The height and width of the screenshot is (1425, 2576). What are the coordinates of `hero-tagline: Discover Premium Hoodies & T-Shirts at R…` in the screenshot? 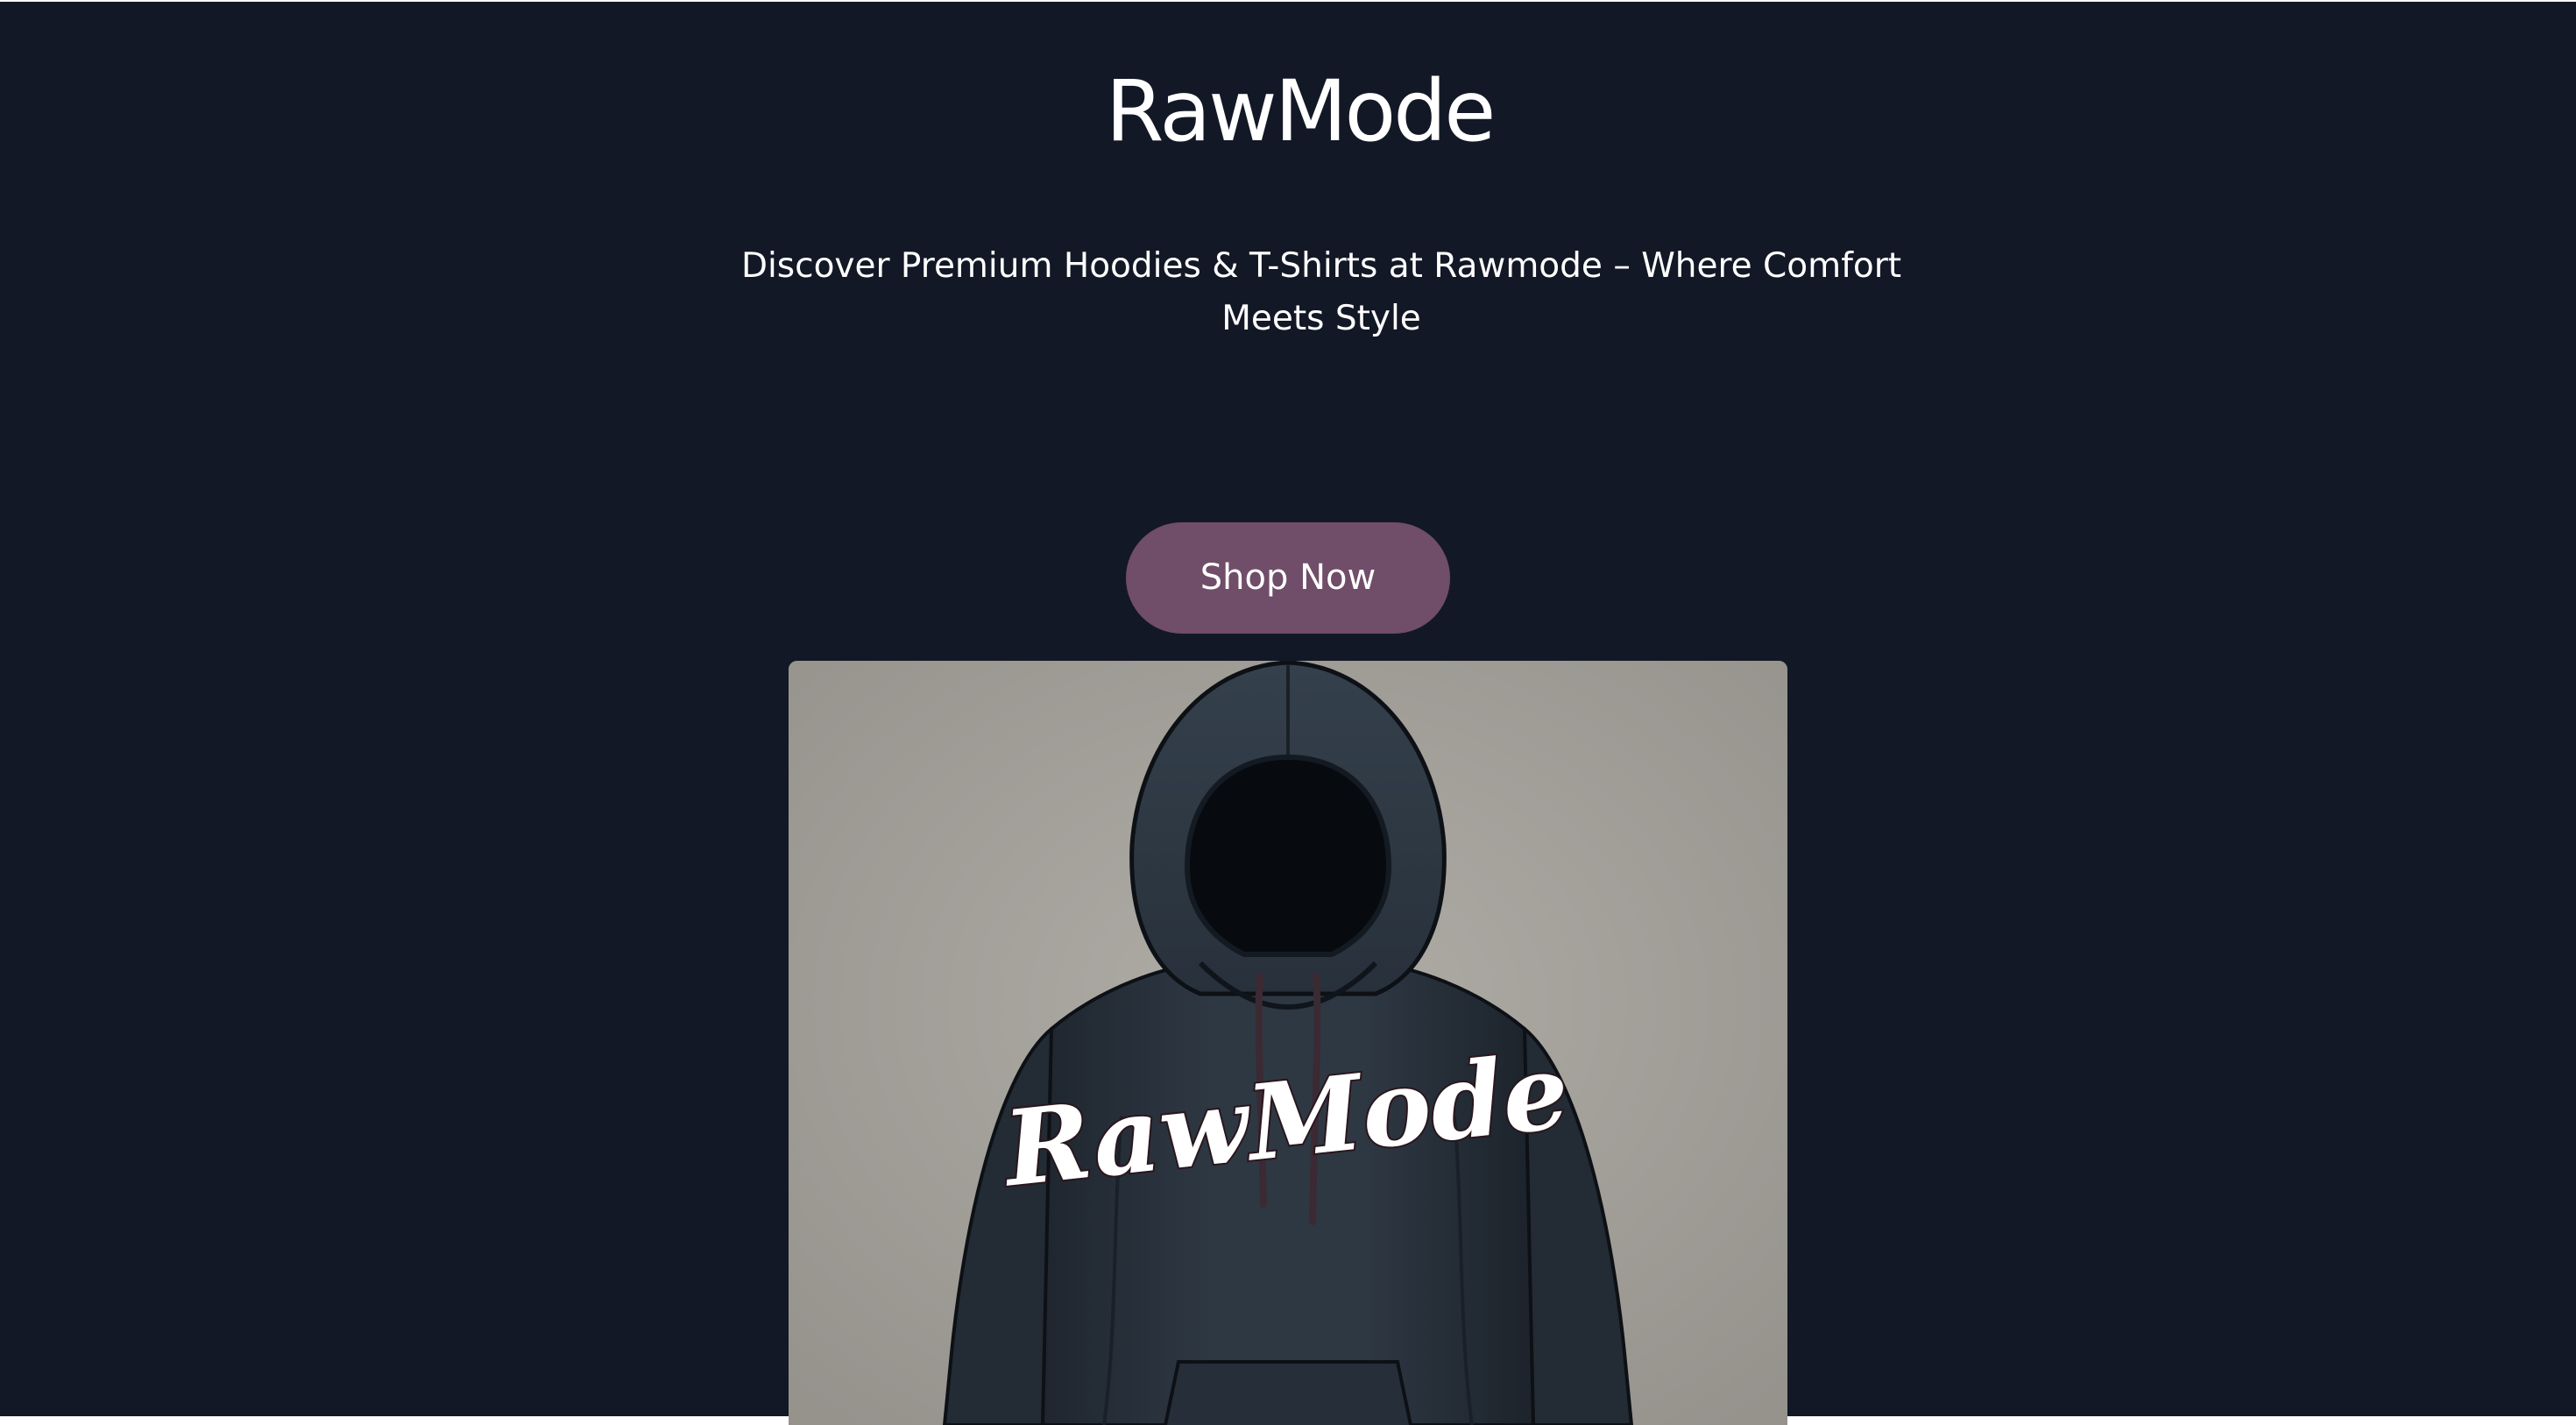 It's located at (1321, 292).